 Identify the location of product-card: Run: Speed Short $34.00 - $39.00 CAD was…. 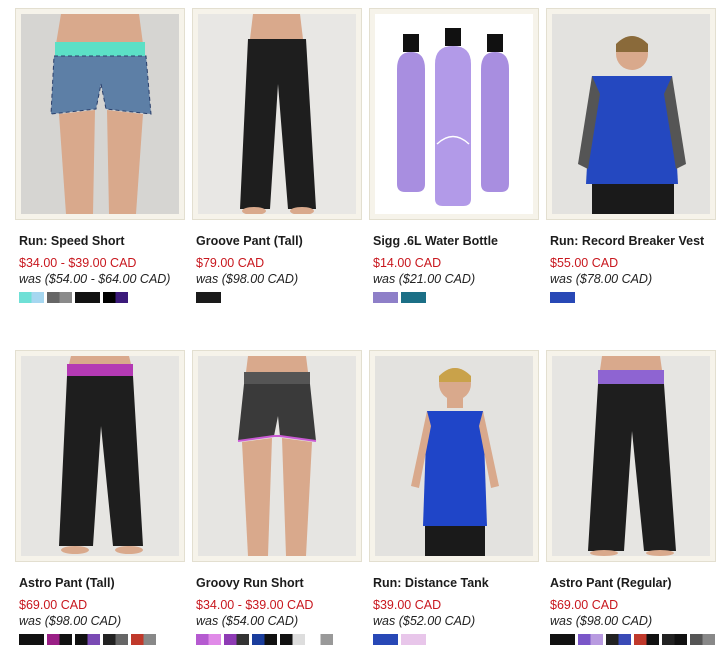
(100, 155).